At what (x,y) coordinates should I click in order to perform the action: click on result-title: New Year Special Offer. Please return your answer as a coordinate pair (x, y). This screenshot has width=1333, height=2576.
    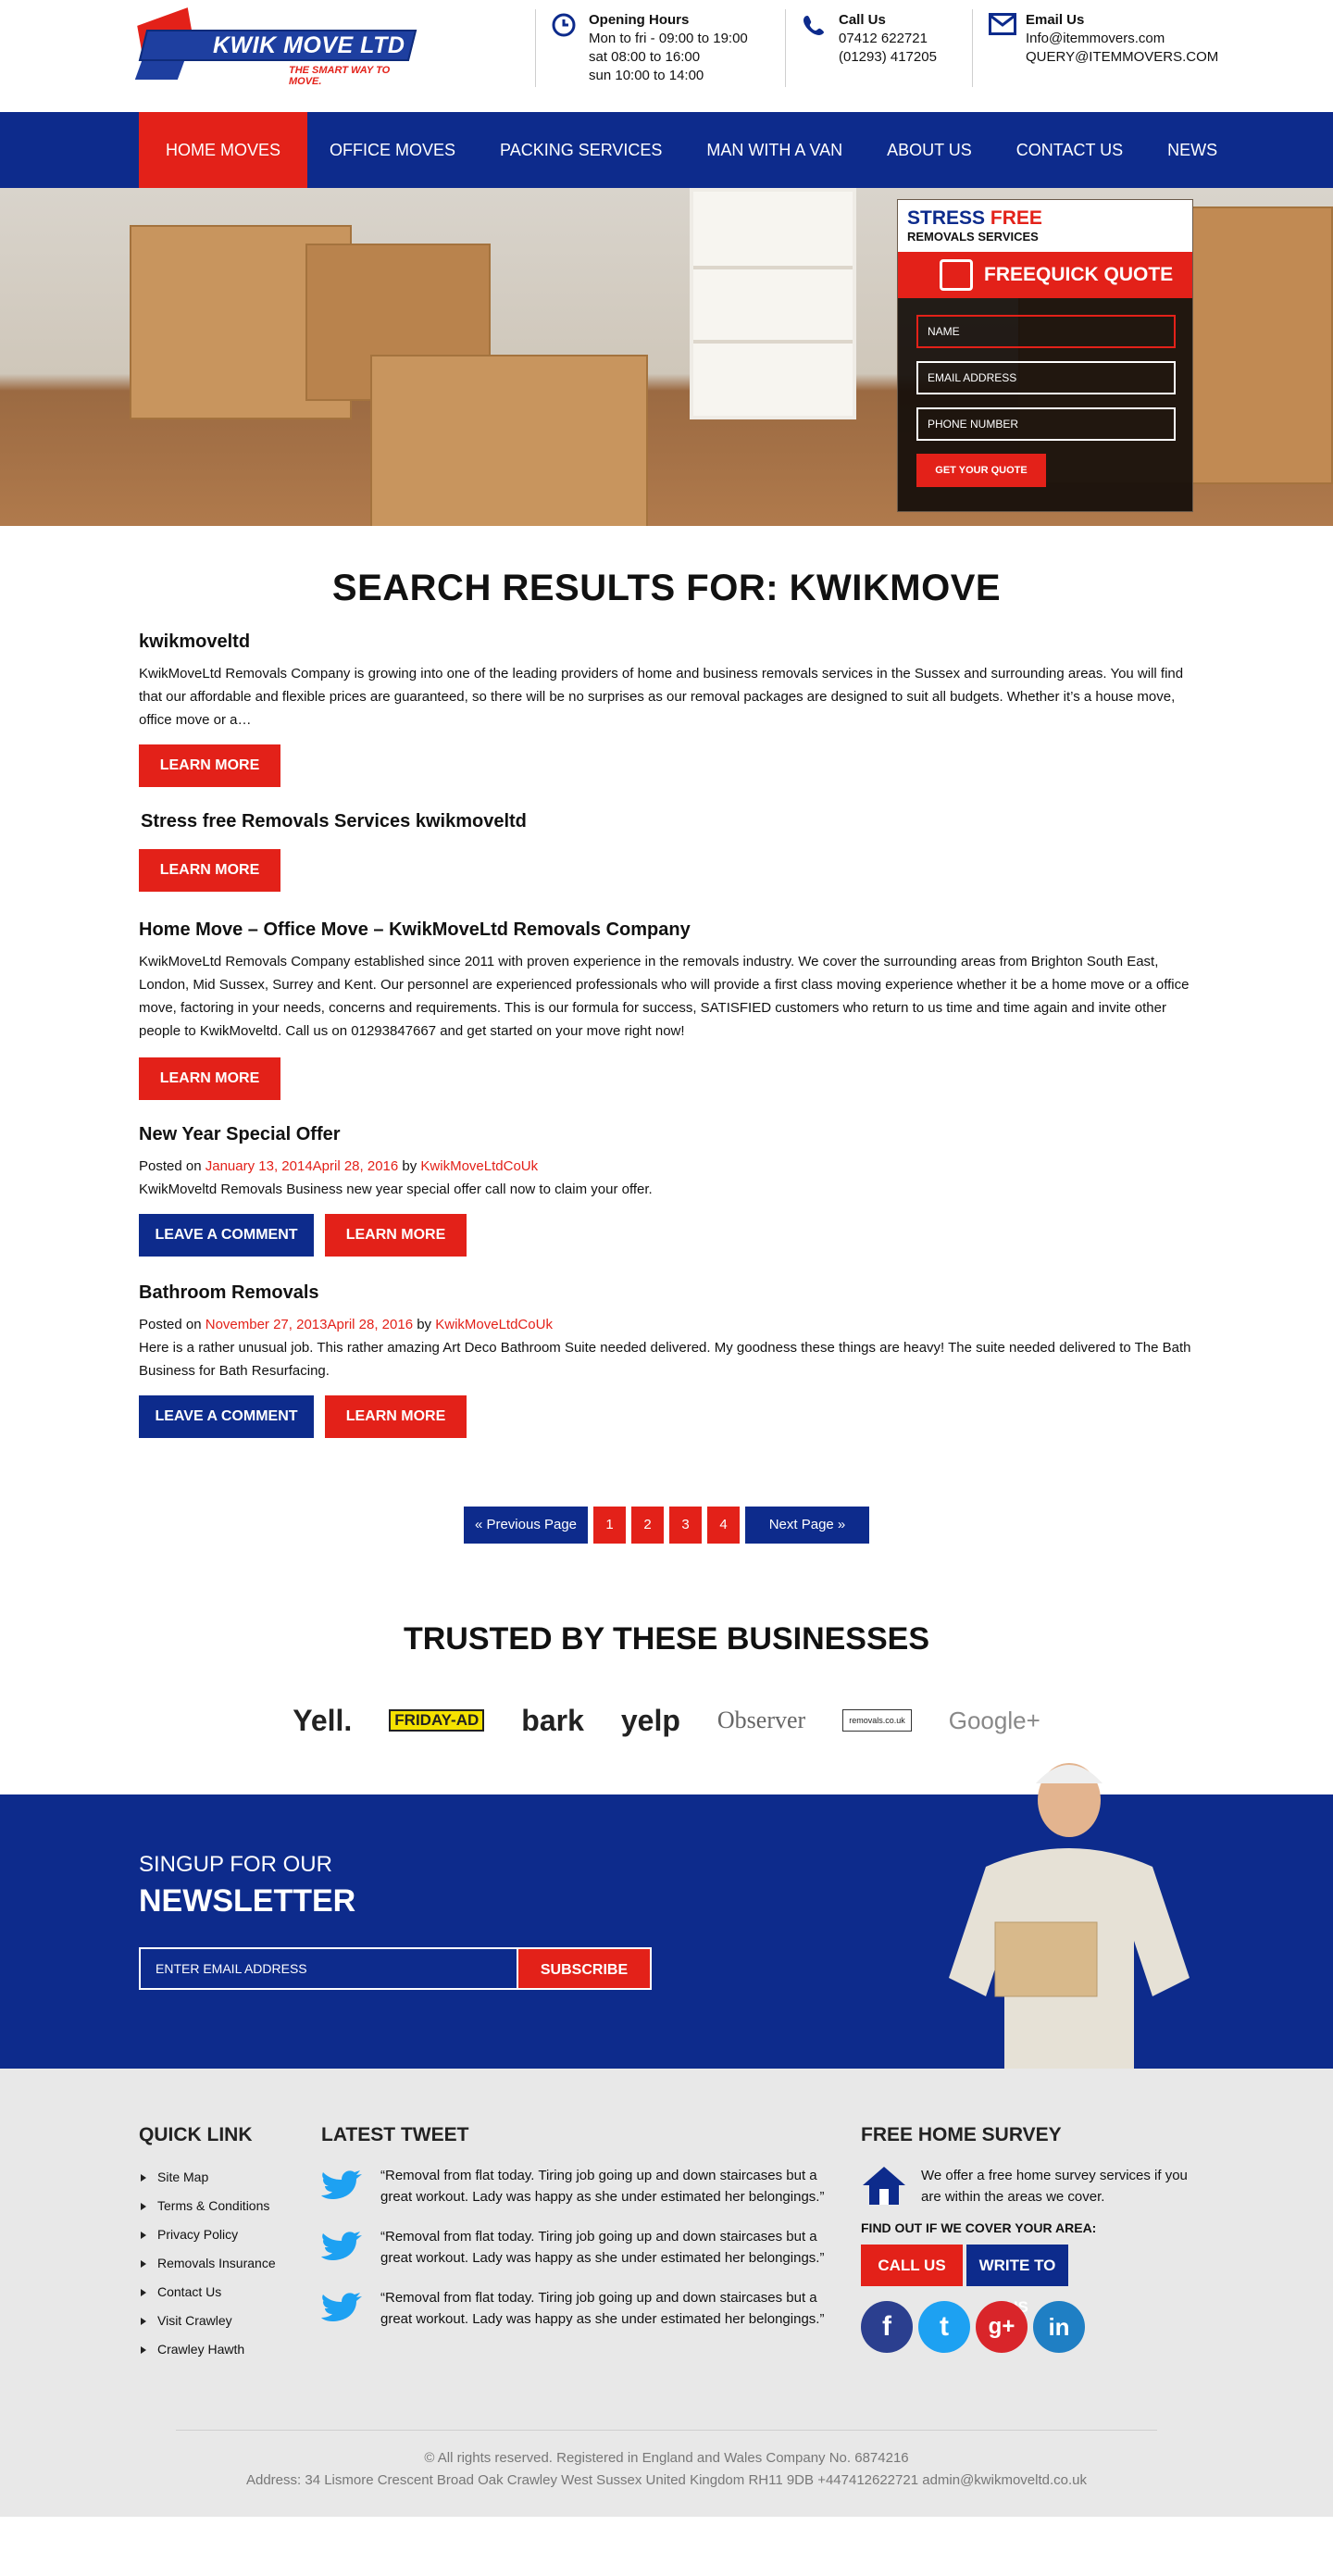
    Looking at the image, I should click on (666, 1134).